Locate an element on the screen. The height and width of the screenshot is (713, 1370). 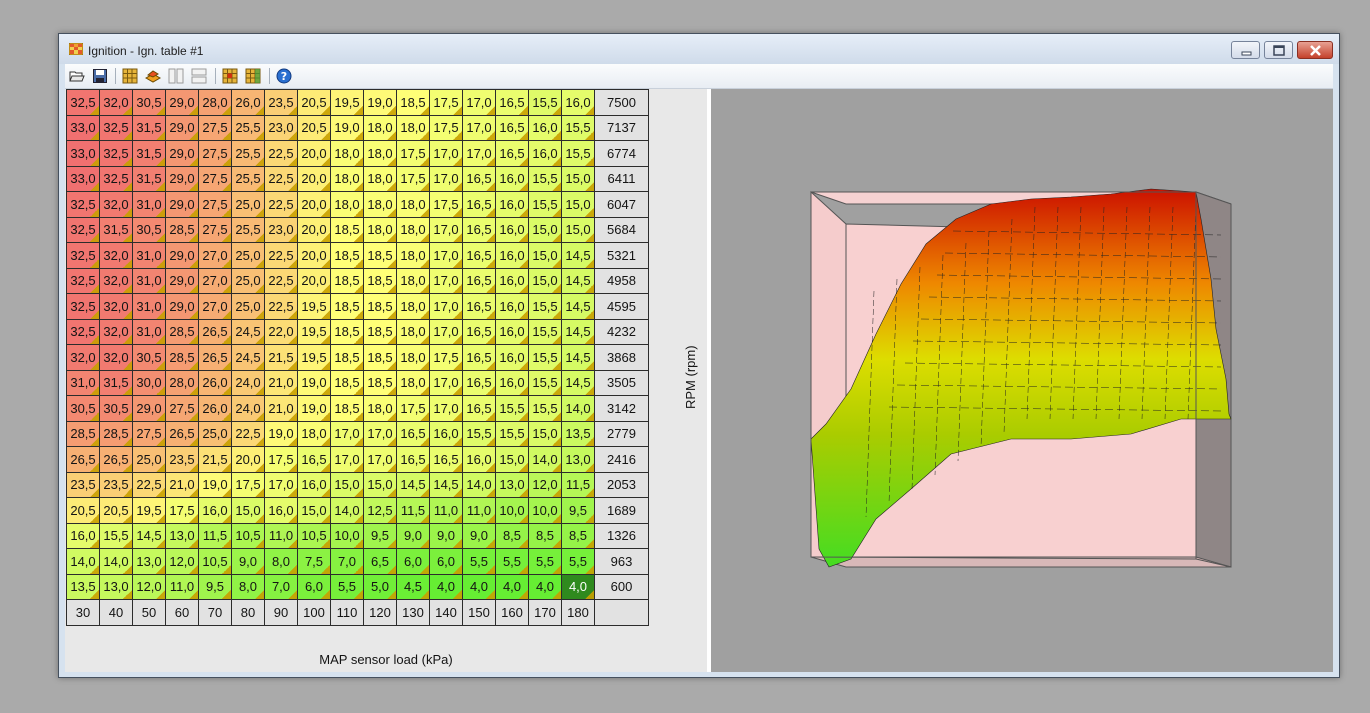
table-cell: 12,0 is located at coordinates (182, 561).